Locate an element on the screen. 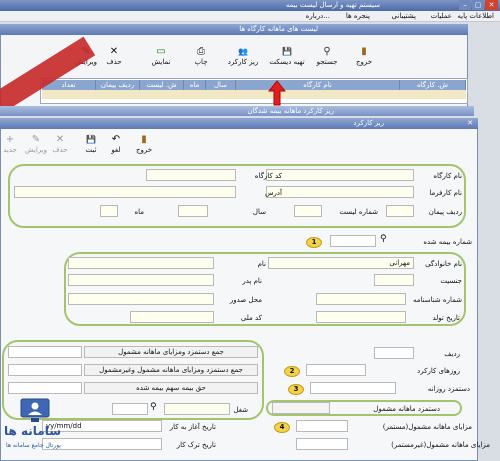  toolbar-disk-button: 💾 تهیه دیسکت is located at coordinates (287, 56).